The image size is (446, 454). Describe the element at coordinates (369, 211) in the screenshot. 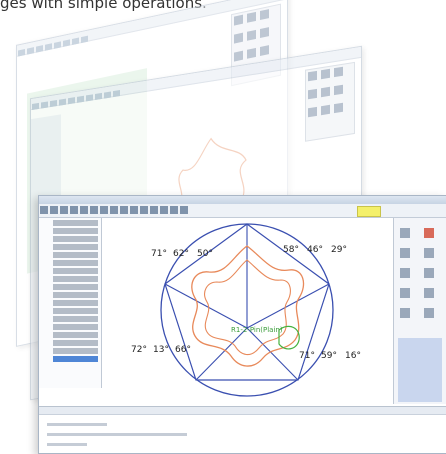

I see `highlighted-tool-field` at that location.